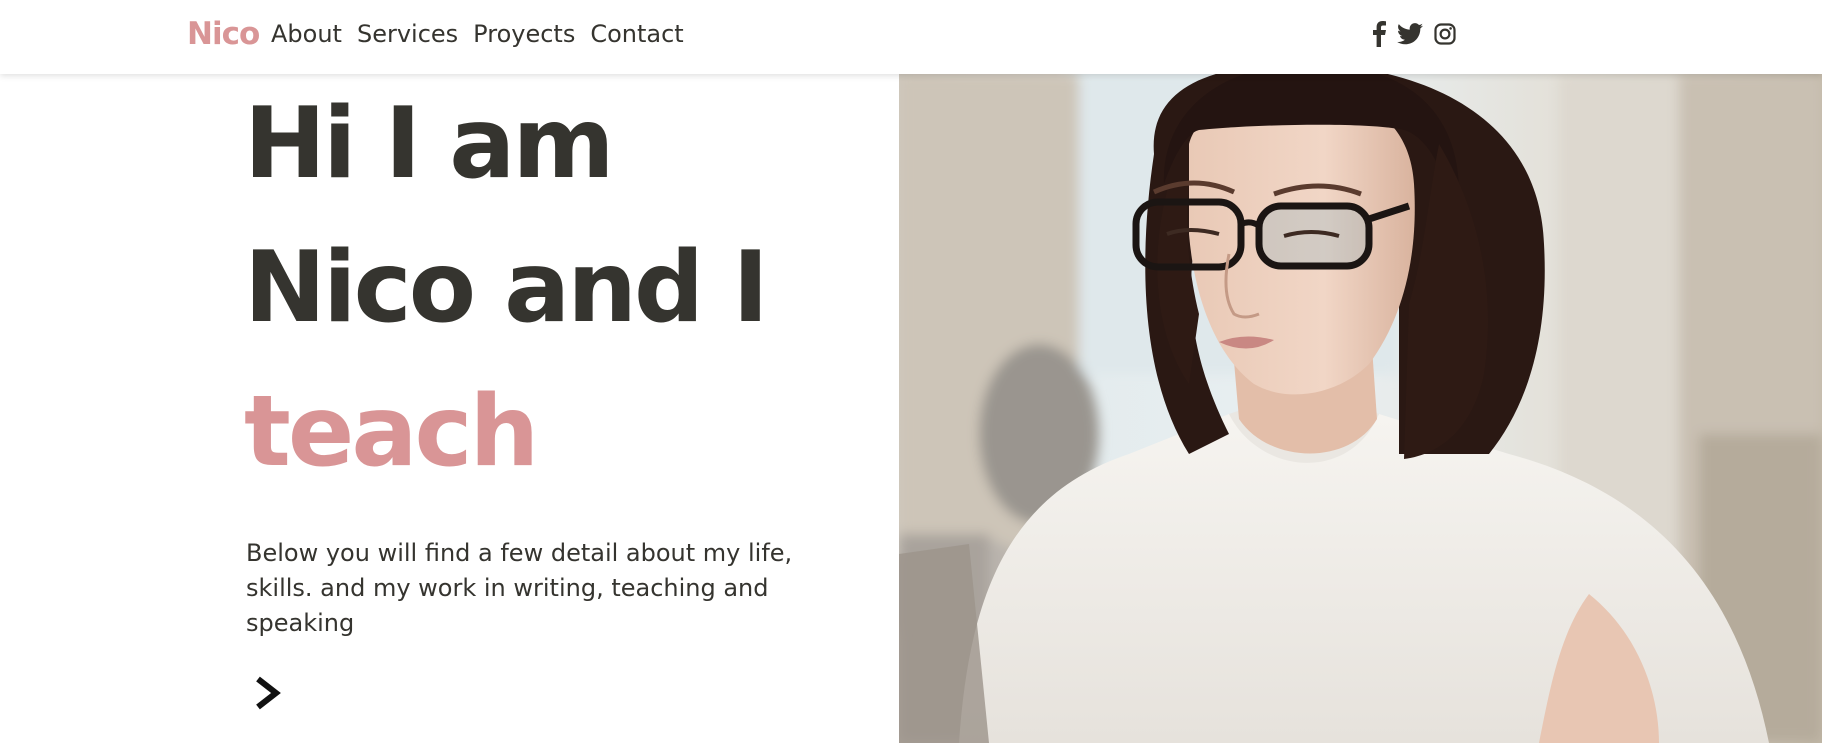  Describe the element at coordinates (268, 693) in the screenshot. I see `chevron-right-icon` at that location.